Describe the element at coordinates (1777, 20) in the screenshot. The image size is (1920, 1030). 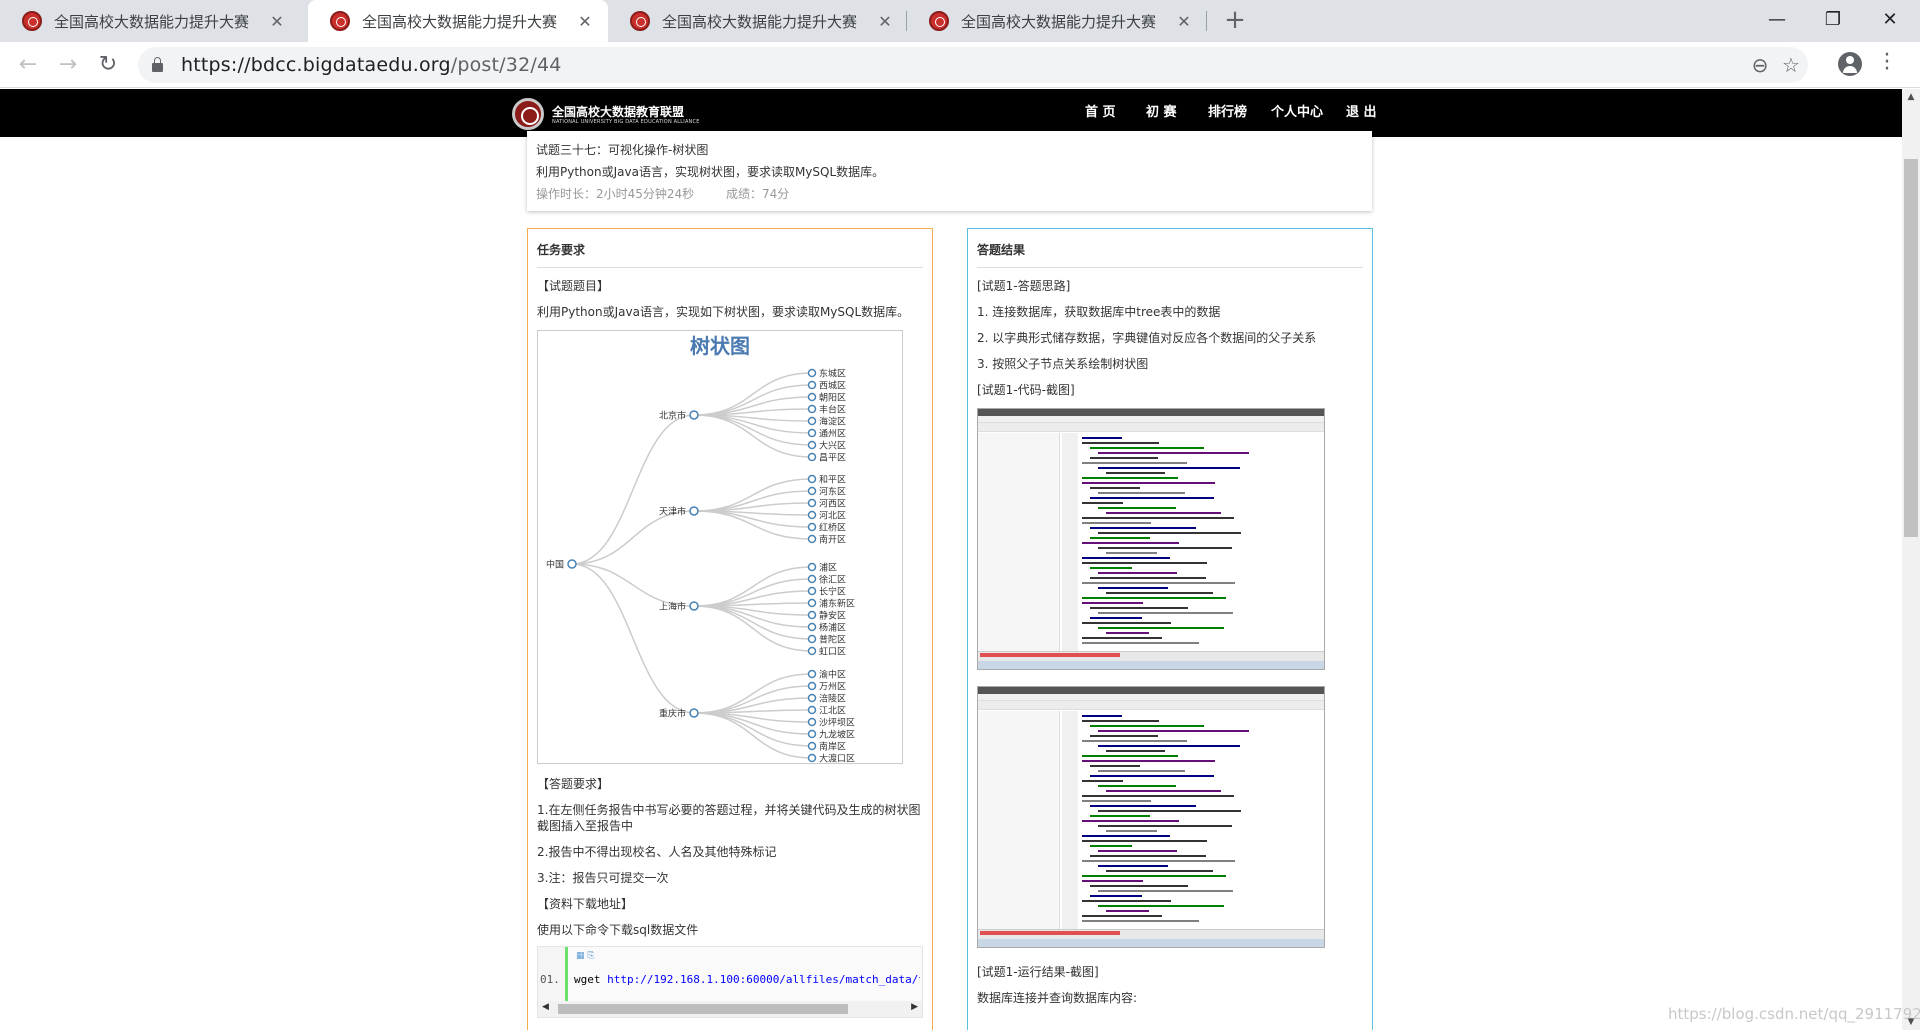
I see `minimize-icon: —` at that location.